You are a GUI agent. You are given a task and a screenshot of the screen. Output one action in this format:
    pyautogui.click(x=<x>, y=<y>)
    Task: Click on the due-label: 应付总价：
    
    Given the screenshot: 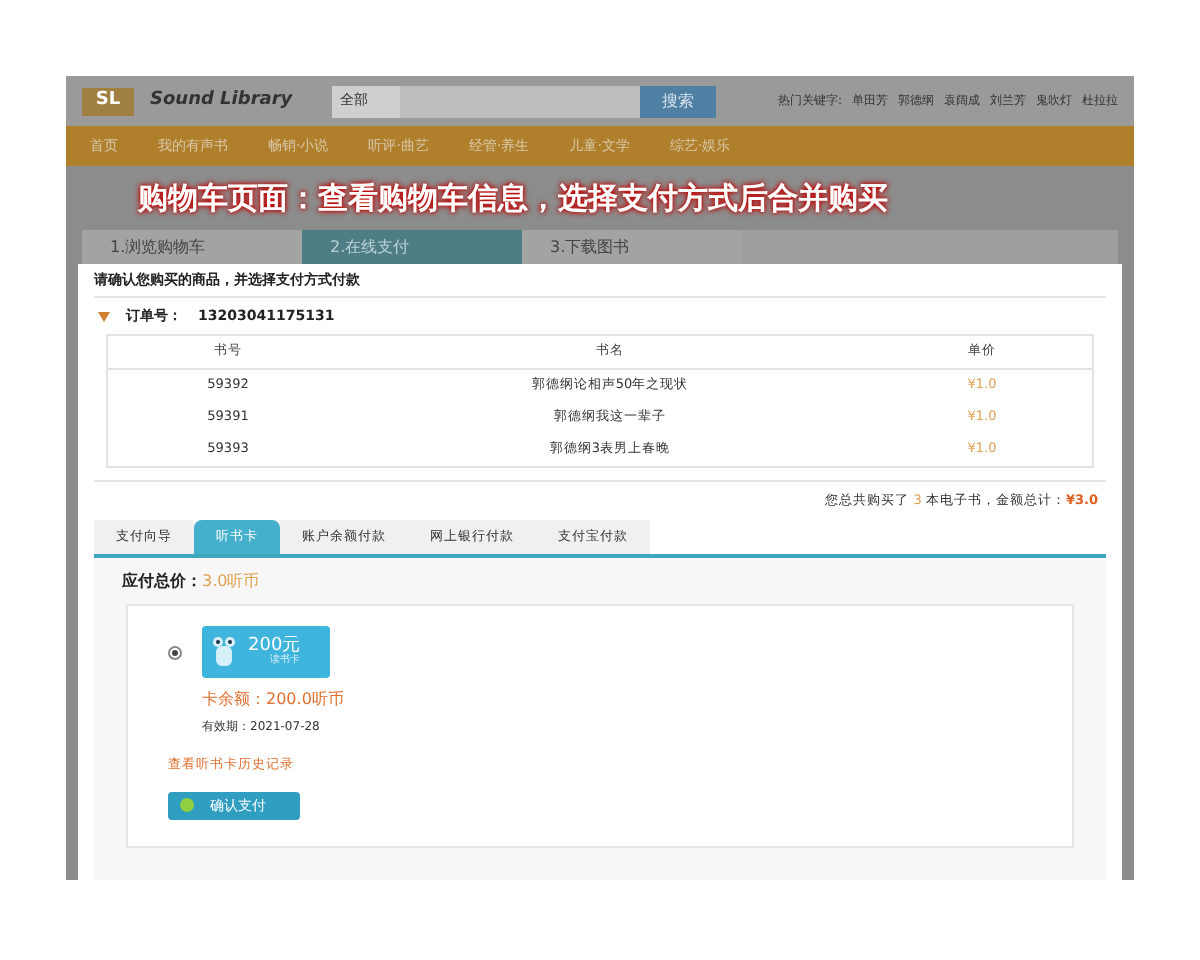 What is the action you would take?
    pyautogui.click(x=162, y=582)
    